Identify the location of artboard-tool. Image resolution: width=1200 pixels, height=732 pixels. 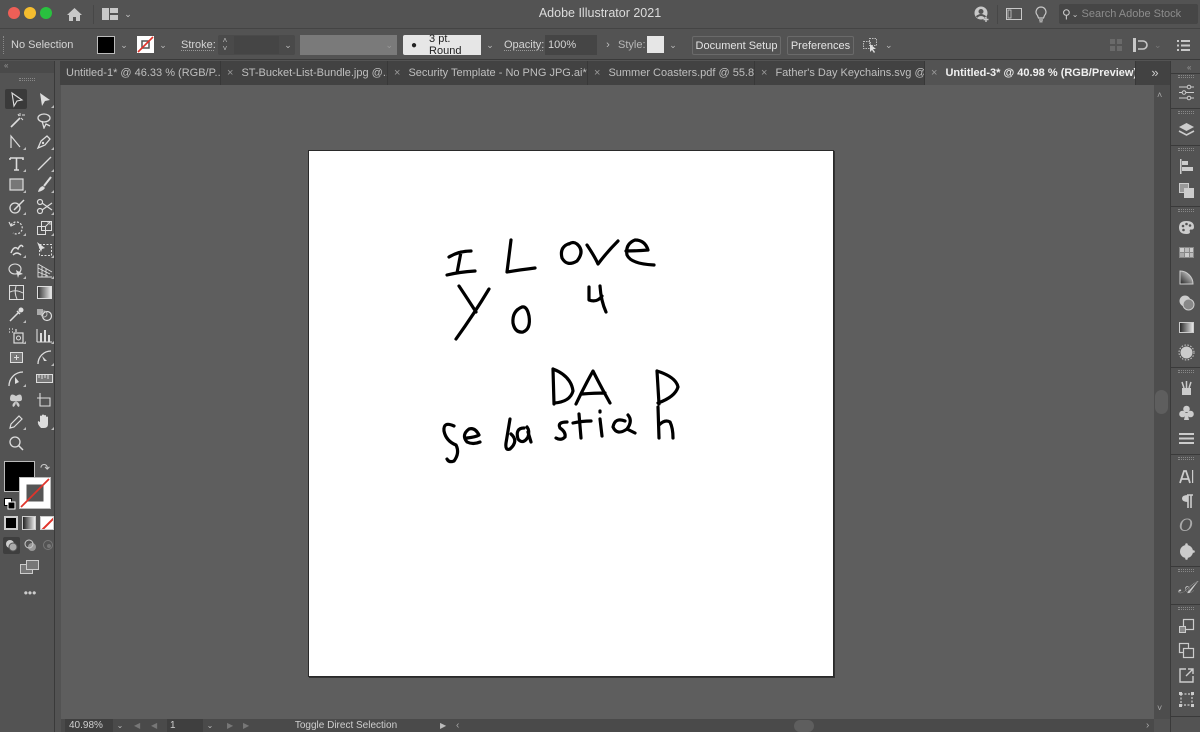
(16, 357).